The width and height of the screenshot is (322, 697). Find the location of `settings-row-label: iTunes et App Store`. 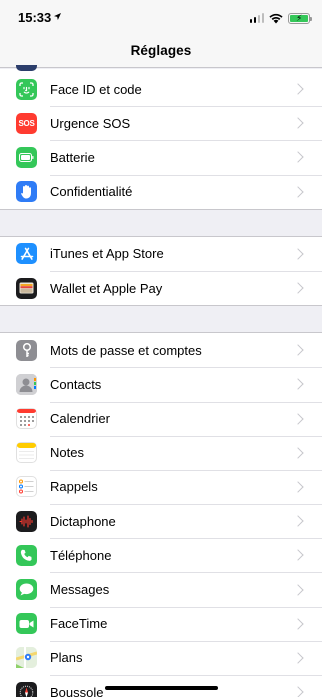

settings-row-label: iTunes et App Store is located at coordinates (107, 254).